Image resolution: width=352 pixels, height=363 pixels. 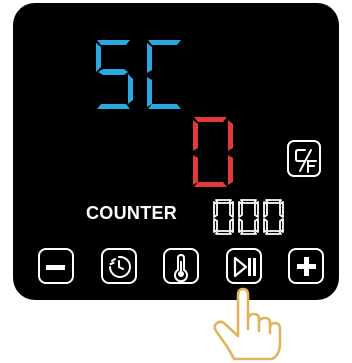 I want to click on pointing-hand-icon, so click(x=247, y=324).